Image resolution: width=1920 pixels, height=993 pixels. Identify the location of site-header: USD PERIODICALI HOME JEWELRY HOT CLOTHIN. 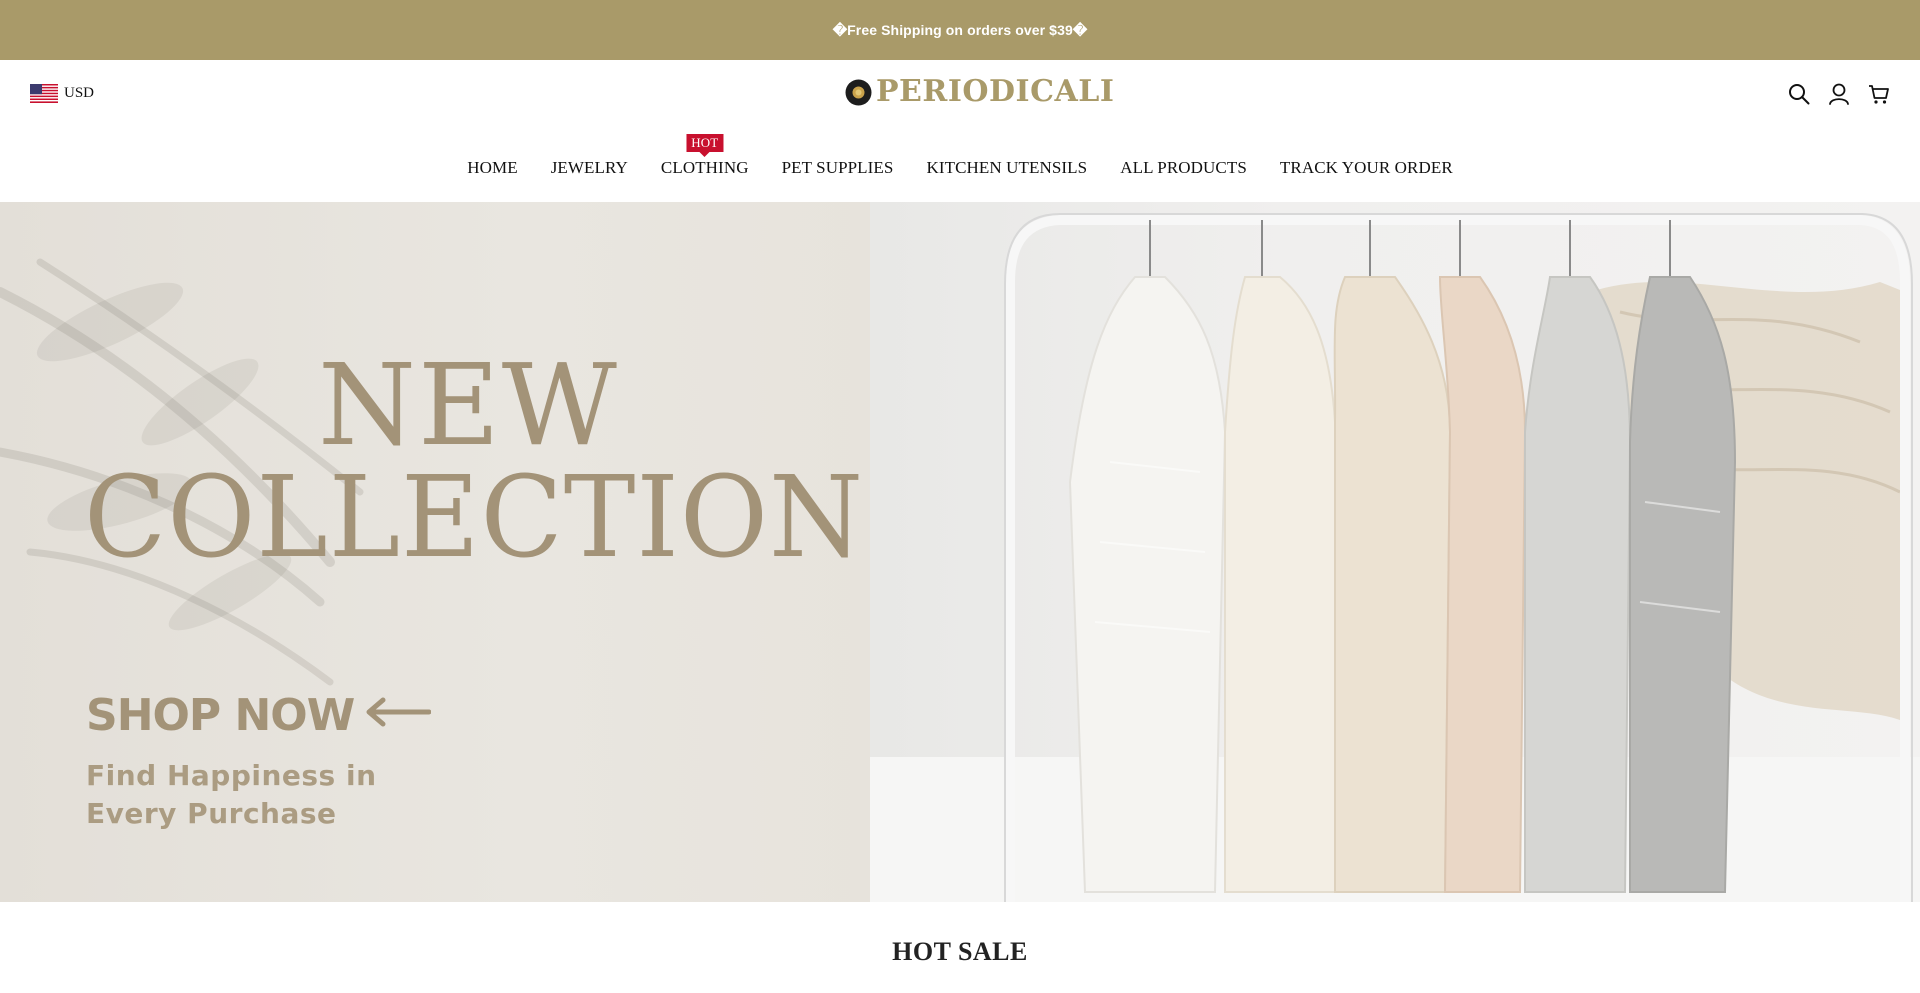
(960, 131).